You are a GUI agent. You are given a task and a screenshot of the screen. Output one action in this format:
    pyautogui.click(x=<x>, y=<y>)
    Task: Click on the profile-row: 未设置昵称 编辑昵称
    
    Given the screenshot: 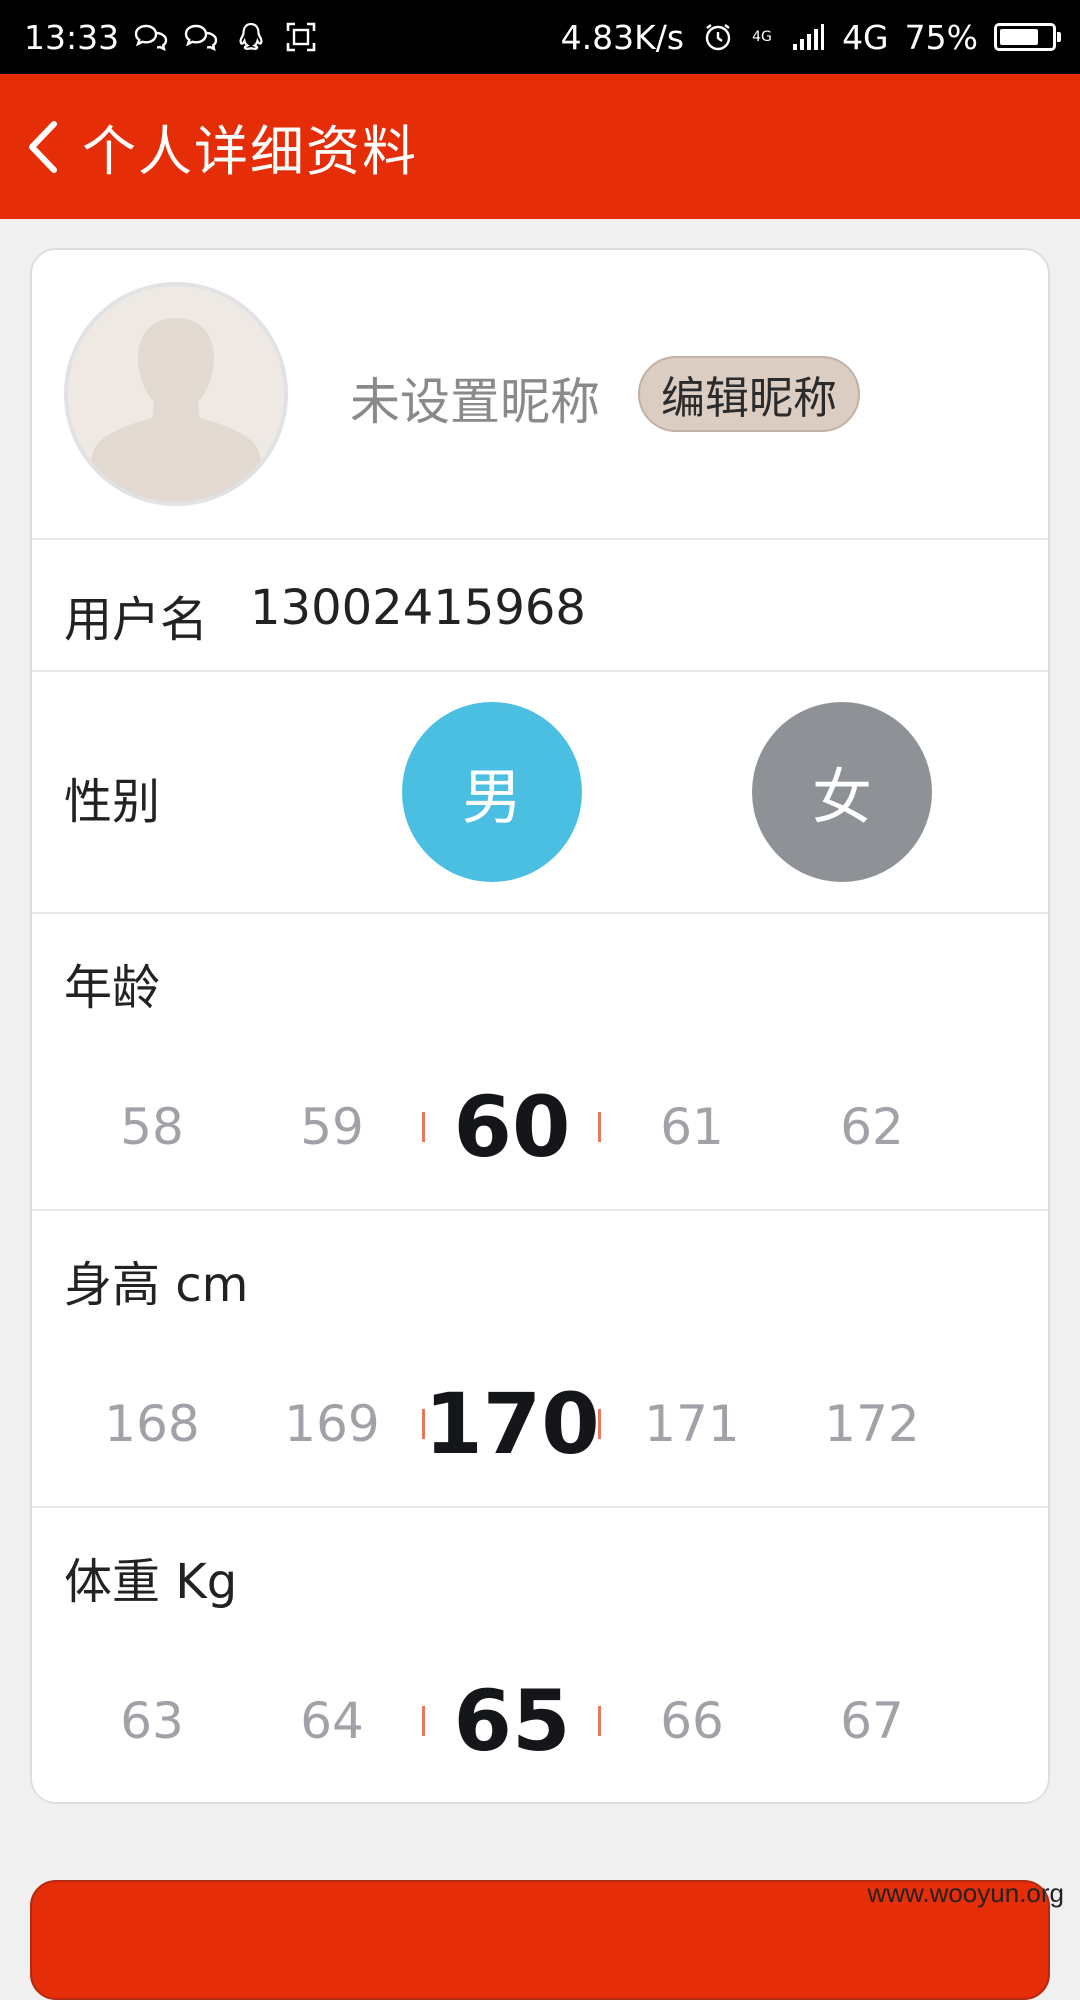 What is the action you would take?
    pyautogui.click(x=540, y=395)
    